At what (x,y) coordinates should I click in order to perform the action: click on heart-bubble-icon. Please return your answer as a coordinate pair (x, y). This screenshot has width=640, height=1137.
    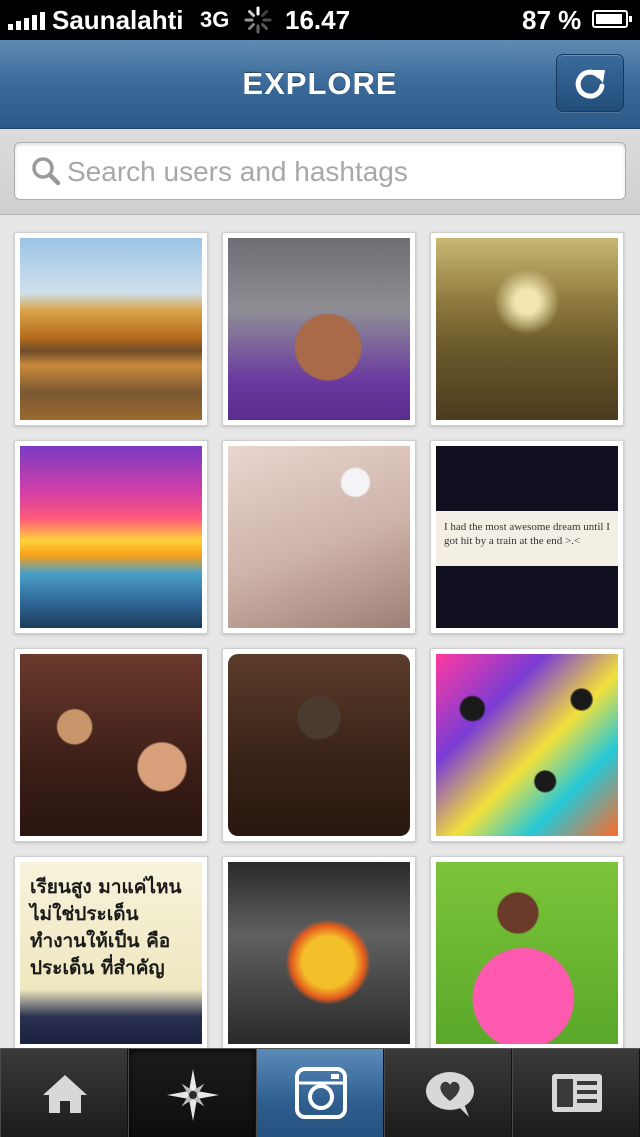
    Looking at the image, I should click on (450, 1094).